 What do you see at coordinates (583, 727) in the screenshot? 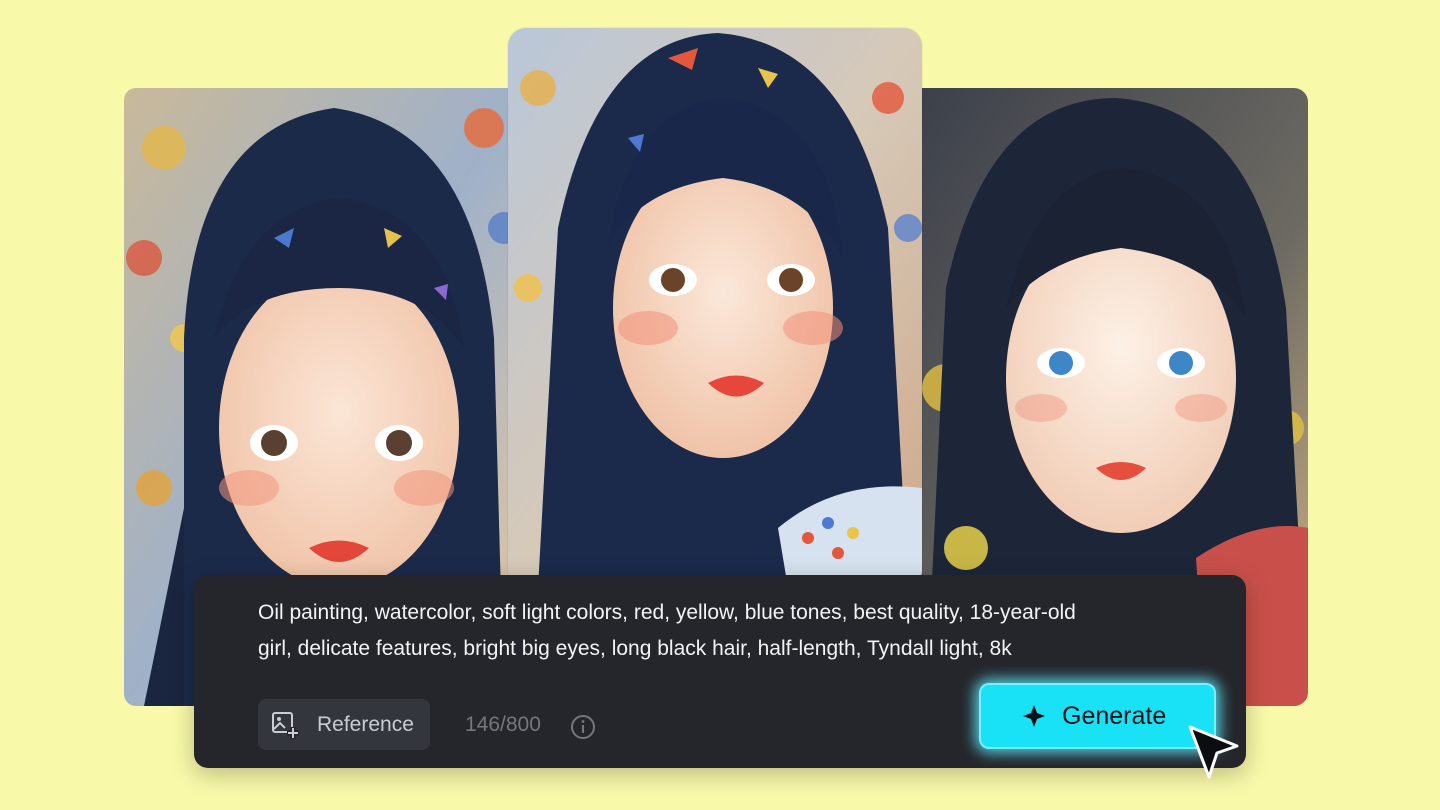
I see `info-icon` at bounding box center [583, 727].